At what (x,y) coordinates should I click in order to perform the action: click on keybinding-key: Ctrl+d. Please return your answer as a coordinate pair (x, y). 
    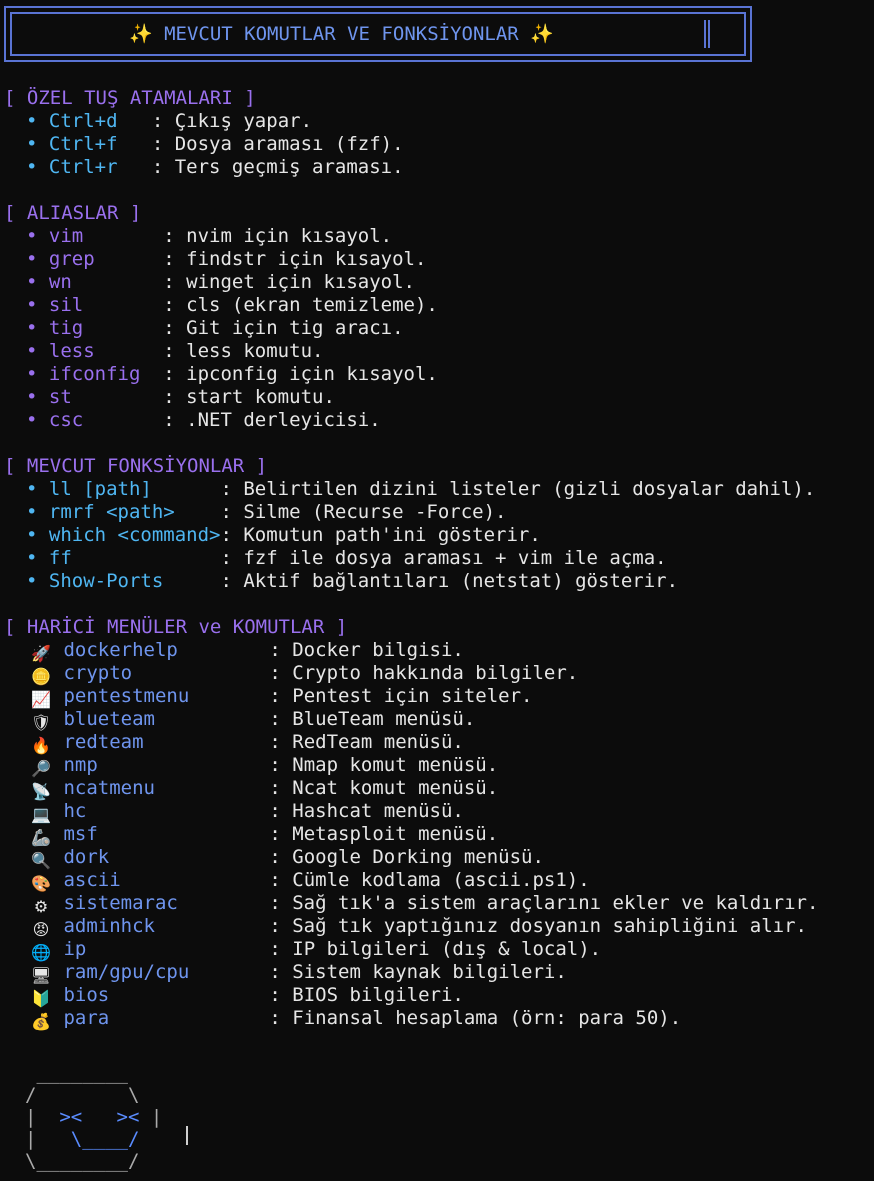
    Looking at the image, I should click on (83, 121).